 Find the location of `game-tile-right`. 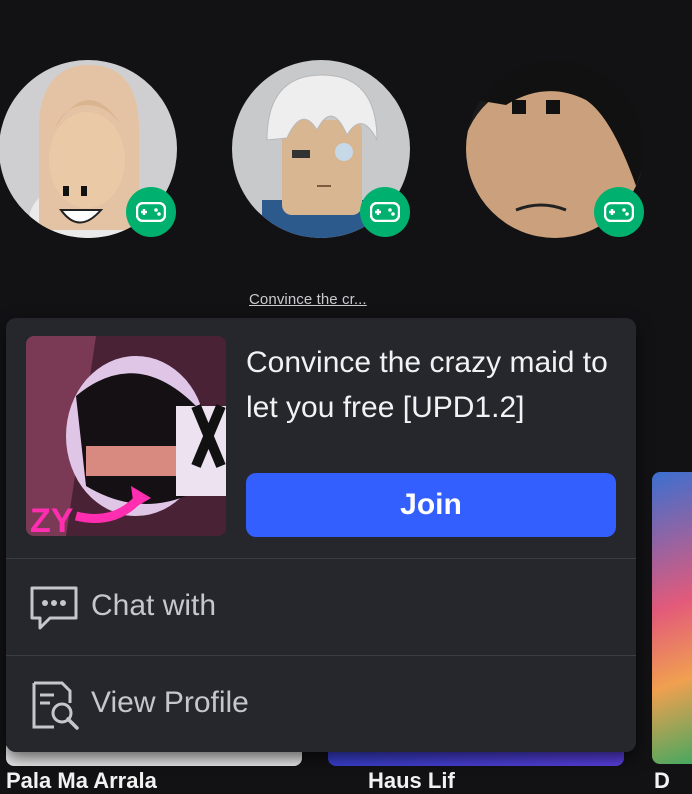

game-tile-right is located at coordinates (672, 618).